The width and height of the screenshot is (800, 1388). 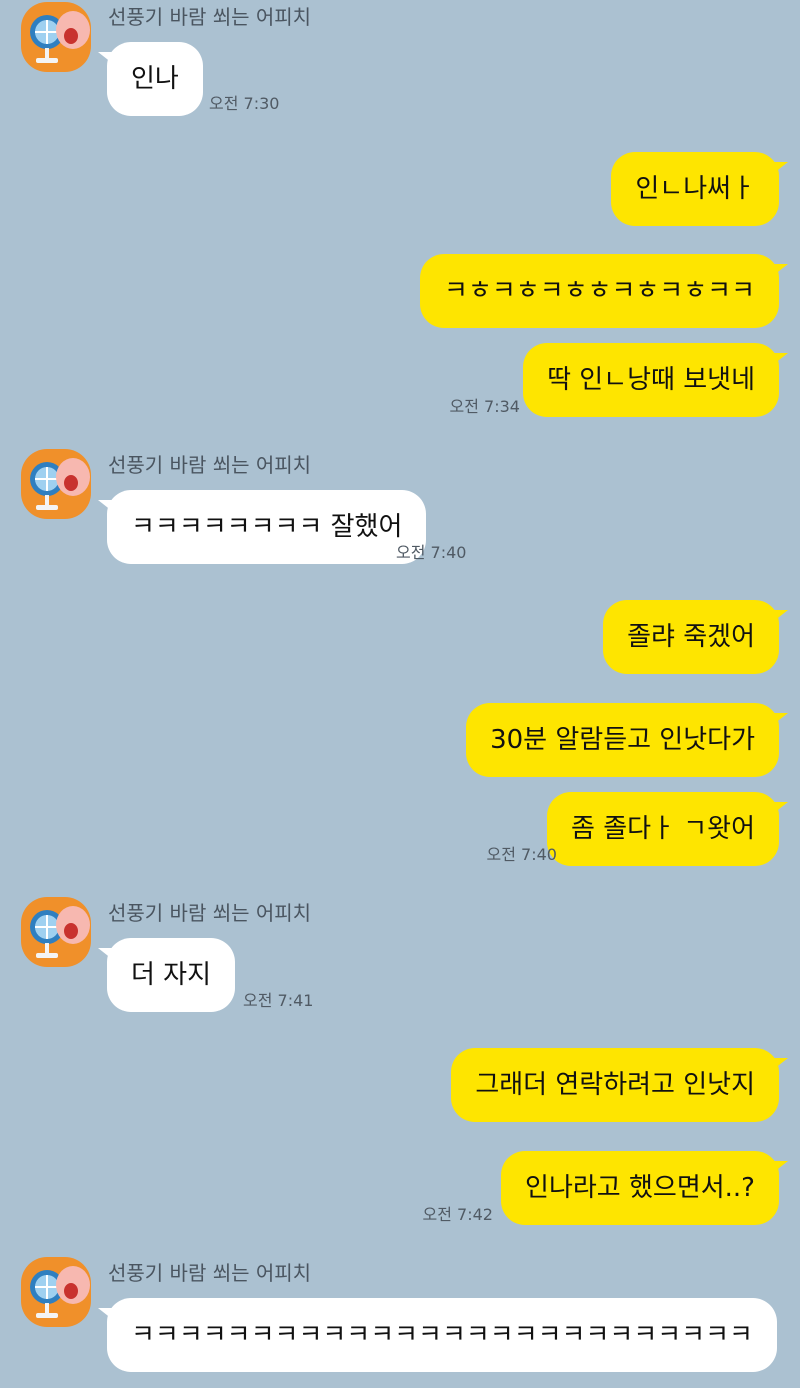 What do you see at coordinates (244, 103) in the screenshot?
I see `message-time: 오전 7:30` at bounding box center [244, 103].